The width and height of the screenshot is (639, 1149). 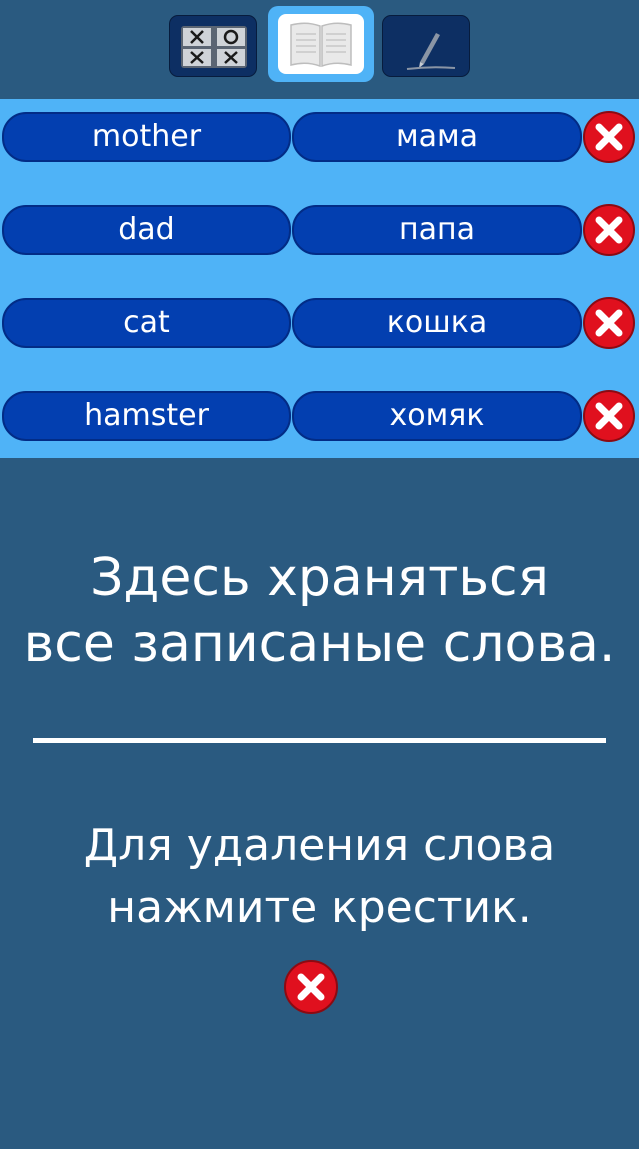 I want to click on english-word: hamster, so click(x=146, y=416).